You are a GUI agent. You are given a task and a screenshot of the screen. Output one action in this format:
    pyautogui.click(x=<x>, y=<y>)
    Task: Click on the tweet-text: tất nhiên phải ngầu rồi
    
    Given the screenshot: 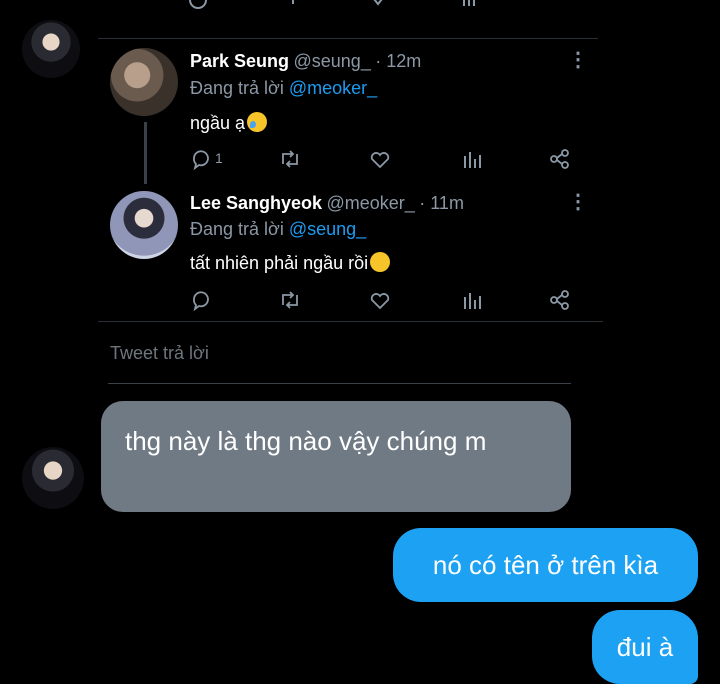 What is the action you would take?
    pyautogui.click(x=290, y=263)
    